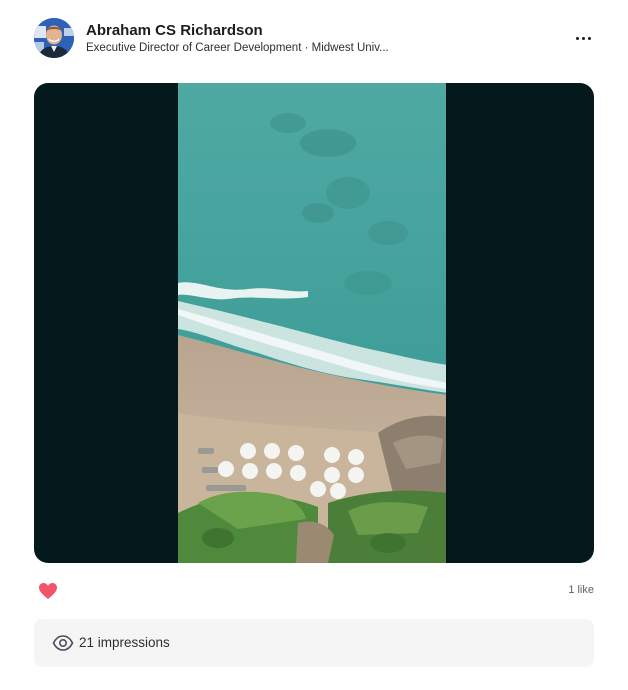 The image size is (628, 690). What do you see at coordinates (48, 591) in the screenshot?
I see `heart-icon` at bounding box center [48, 591].